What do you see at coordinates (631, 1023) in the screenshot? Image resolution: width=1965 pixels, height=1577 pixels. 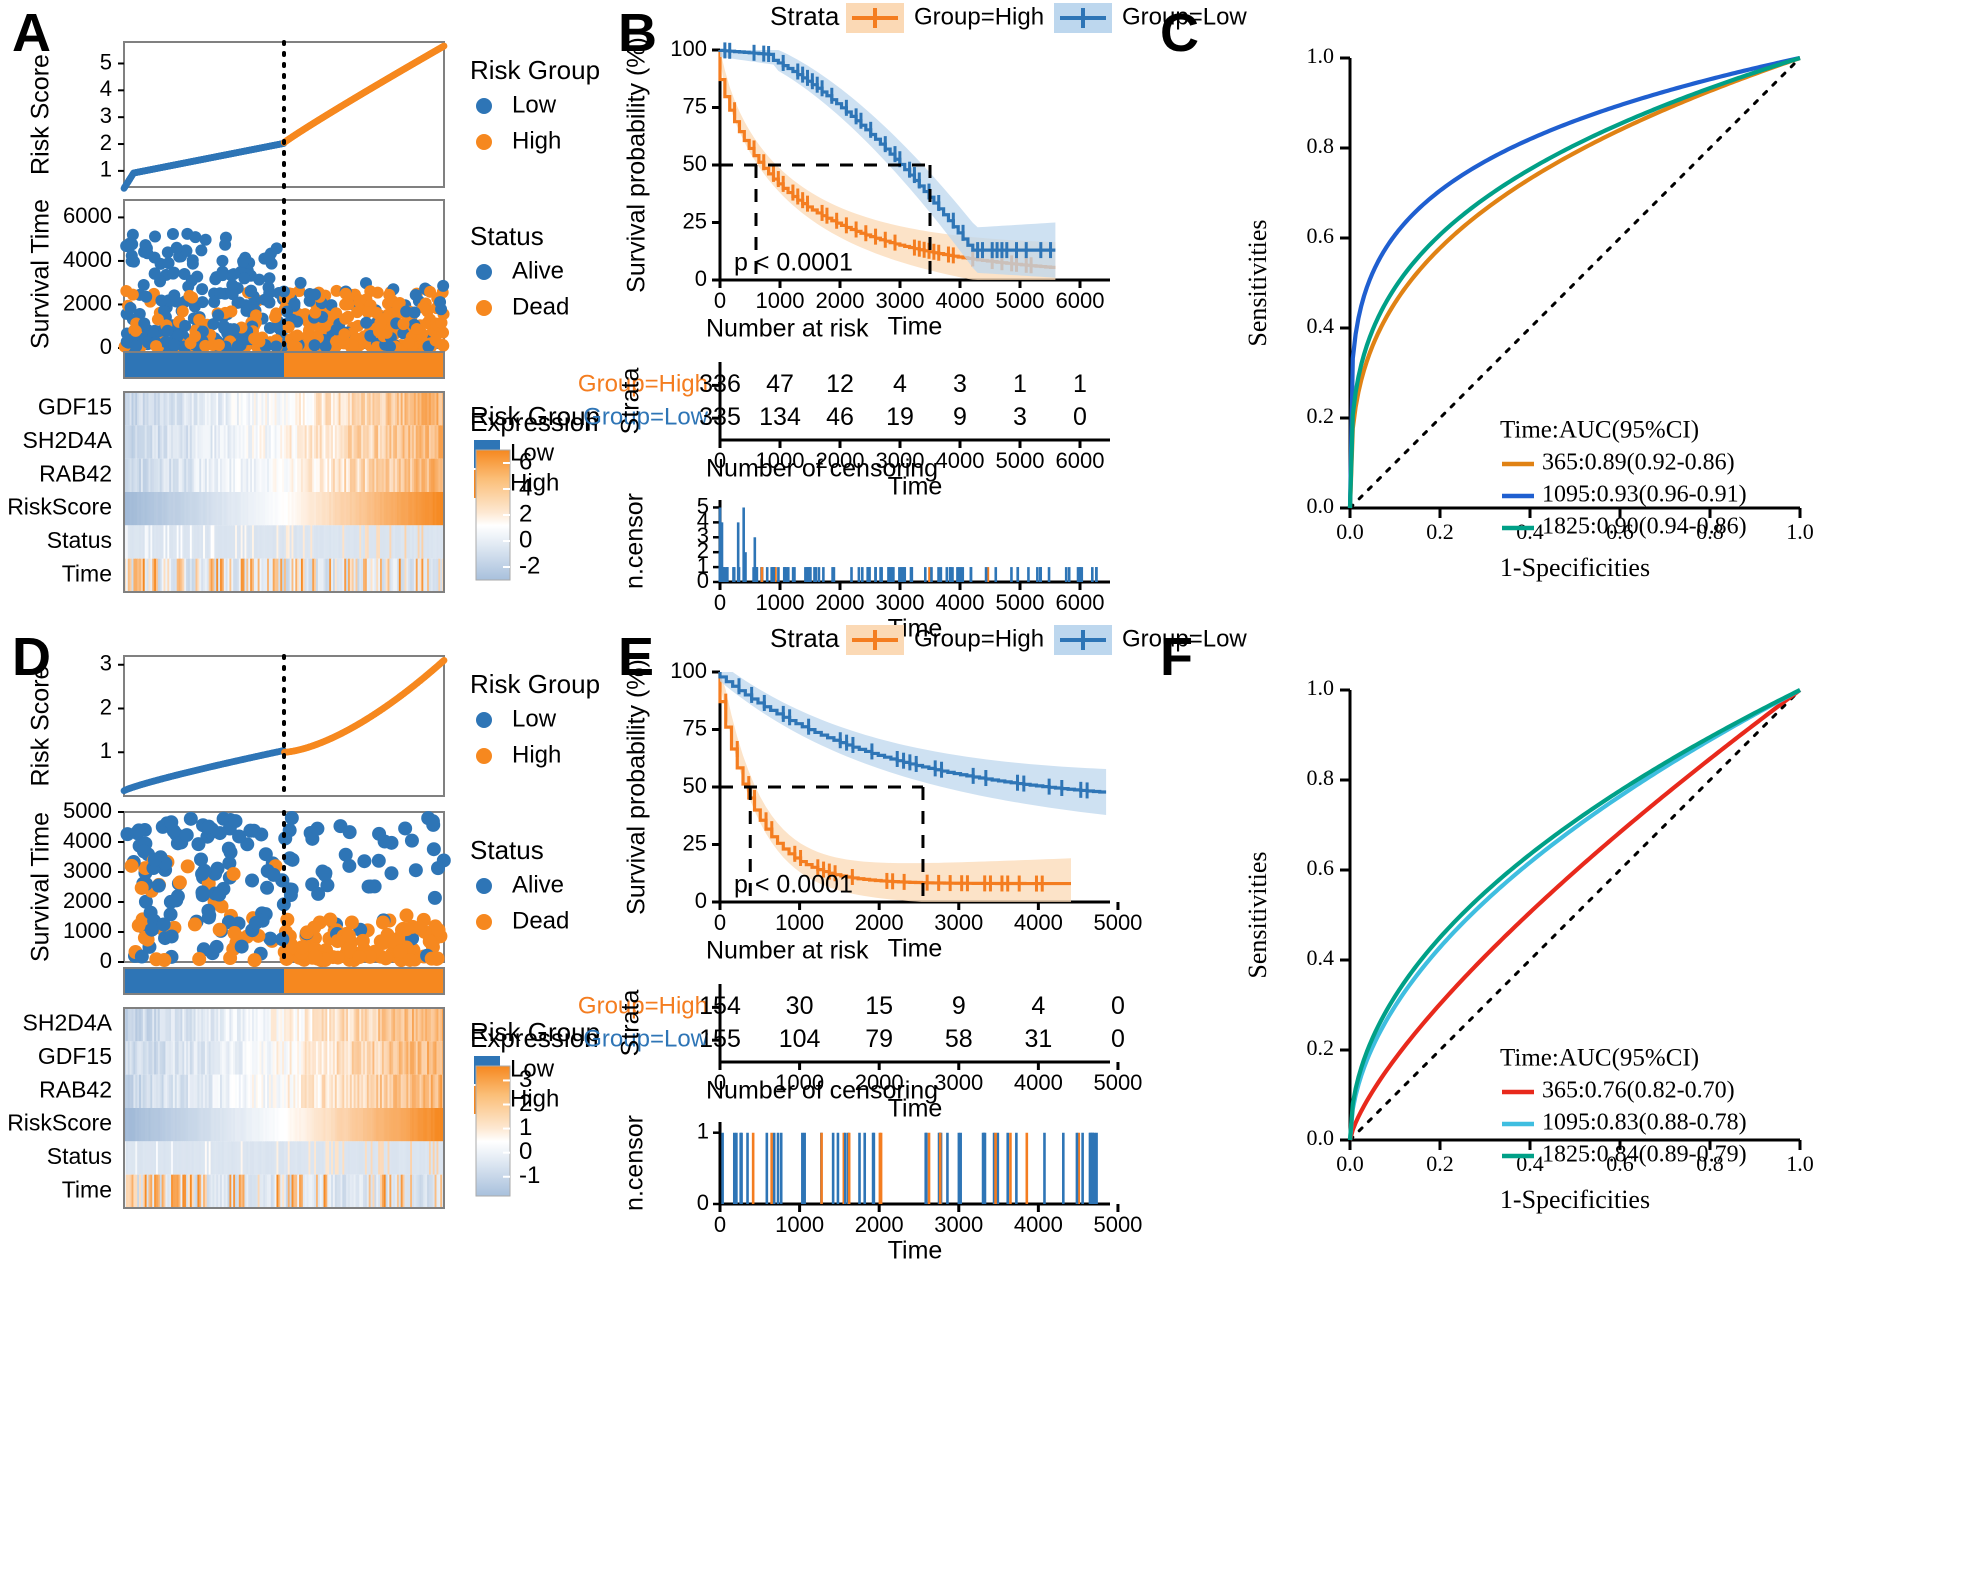 I see `risk-table-y-title: Strata` at bounding box center [631, 1023].